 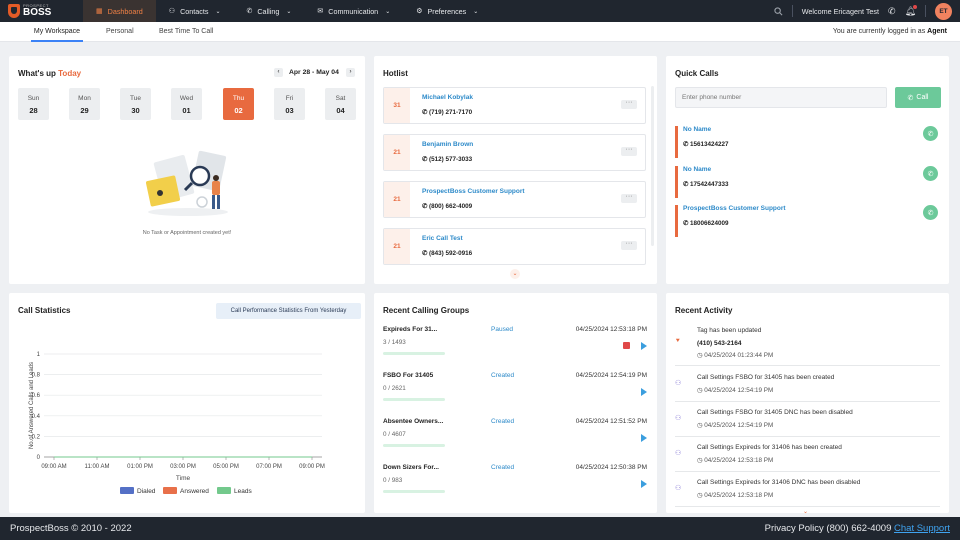 What do you see at coordinates (447, 159) in the screenshot?
I see `hotlist-phone: ✆ (512) 577-3033` at bounding box center [447, 159].